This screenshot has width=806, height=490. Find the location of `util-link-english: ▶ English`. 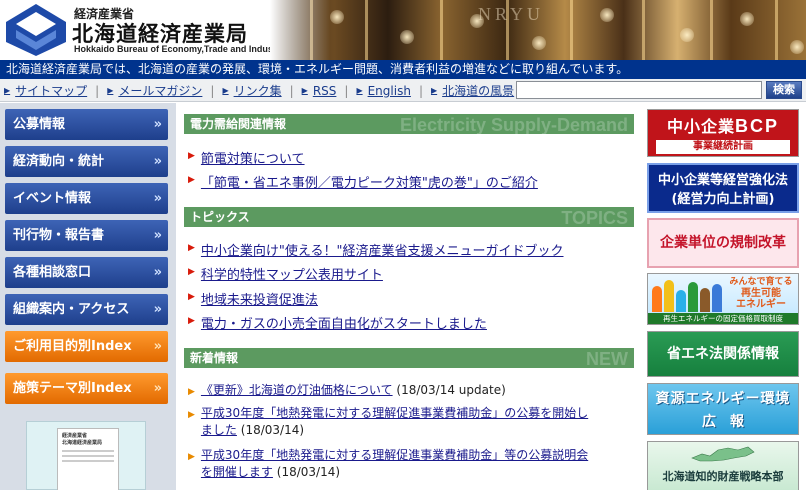

util-link-english: ▶ English is located at coordinates (383, 91).